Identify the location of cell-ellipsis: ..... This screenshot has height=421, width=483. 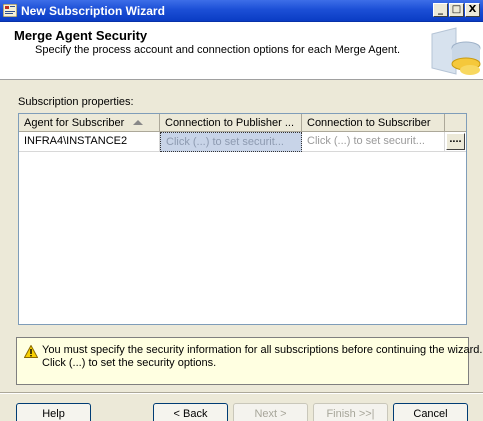
(455, 142).